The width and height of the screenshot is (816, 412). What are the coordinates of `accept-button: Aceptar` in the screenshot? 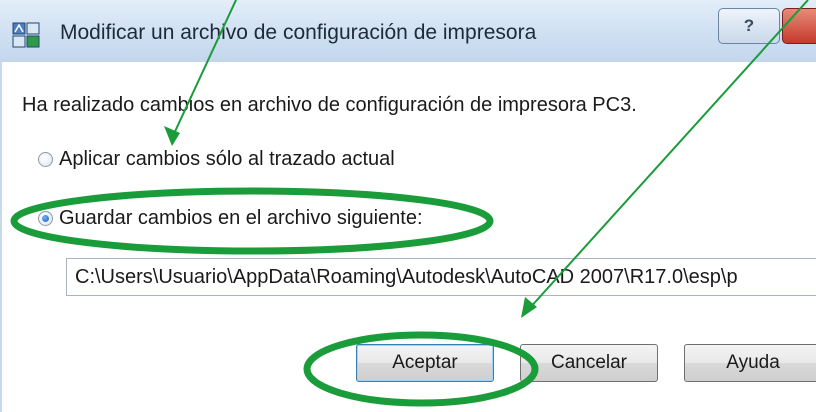 It's located at (425, 363).